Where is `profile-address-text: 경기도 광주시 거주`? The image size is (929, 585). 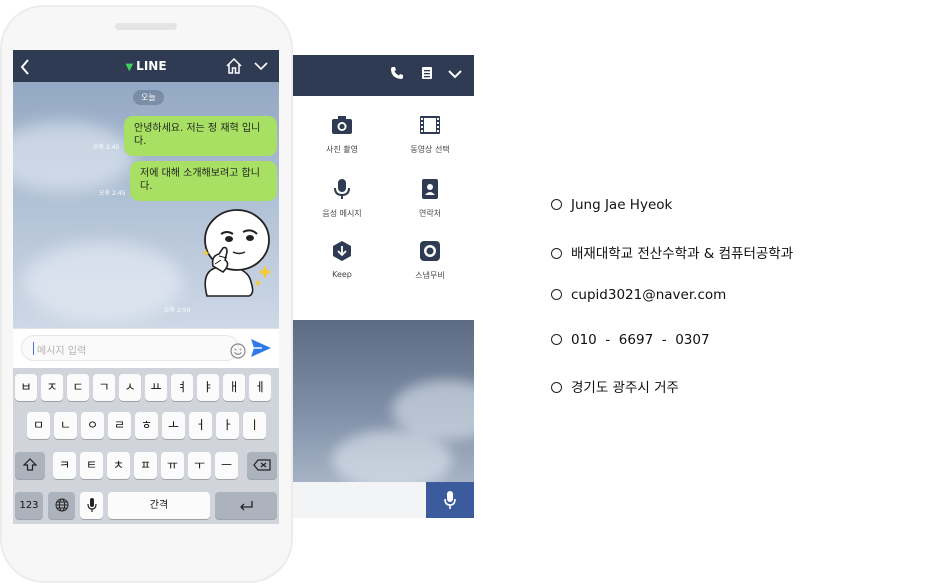
profile-address-text: 경기도 광주시 거주 is located at coordinates (625, 388).